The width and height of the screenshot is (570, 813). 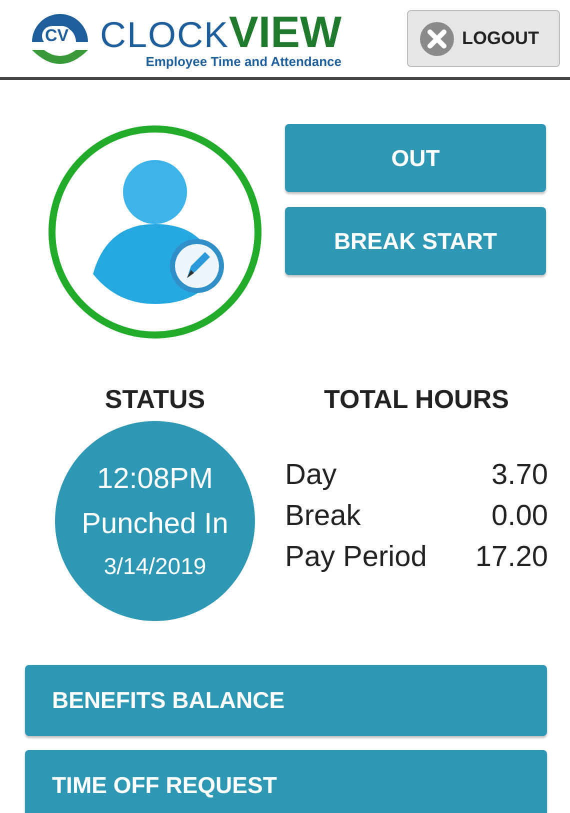 I want to click on status-title: STATUS, so click(x=155, y=399).